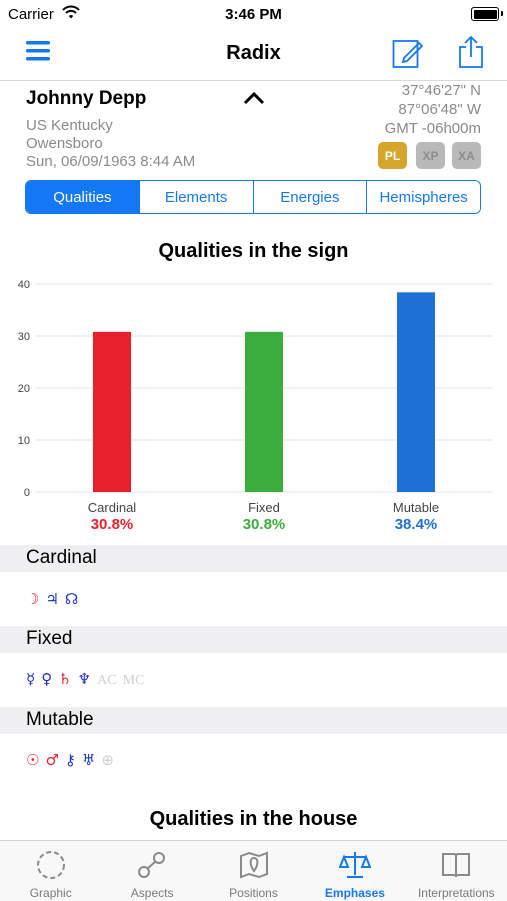  I want to click on tab-positions: Positions, so click(253, 871).